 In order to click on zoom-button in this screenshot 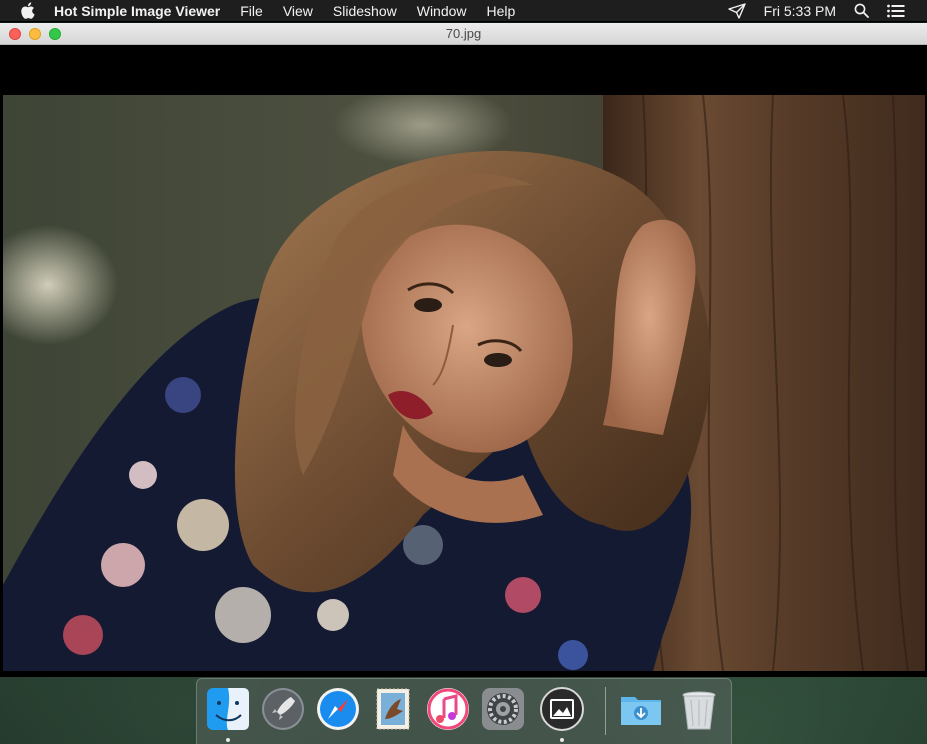, I will do `click(55, 34)`.